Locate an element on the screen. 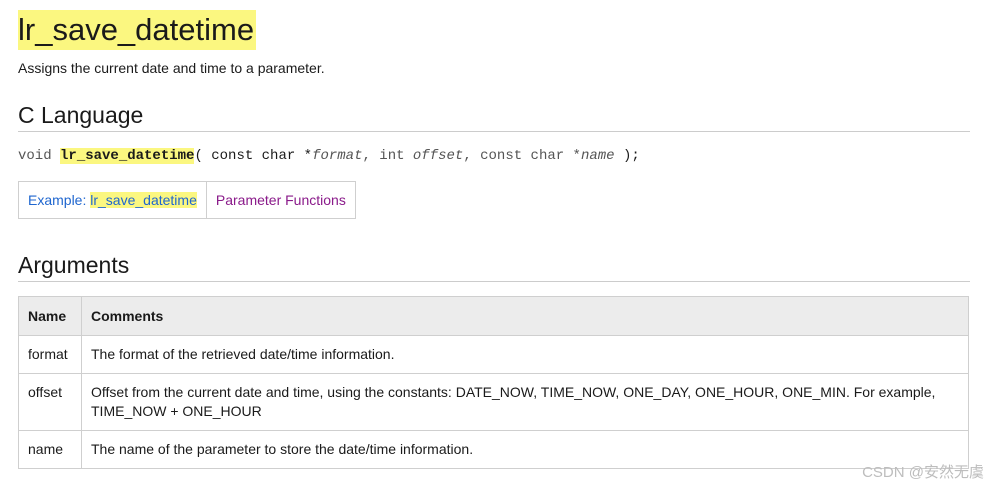  syntax-sep-2: , const char * is located at coordinates (522, 156).